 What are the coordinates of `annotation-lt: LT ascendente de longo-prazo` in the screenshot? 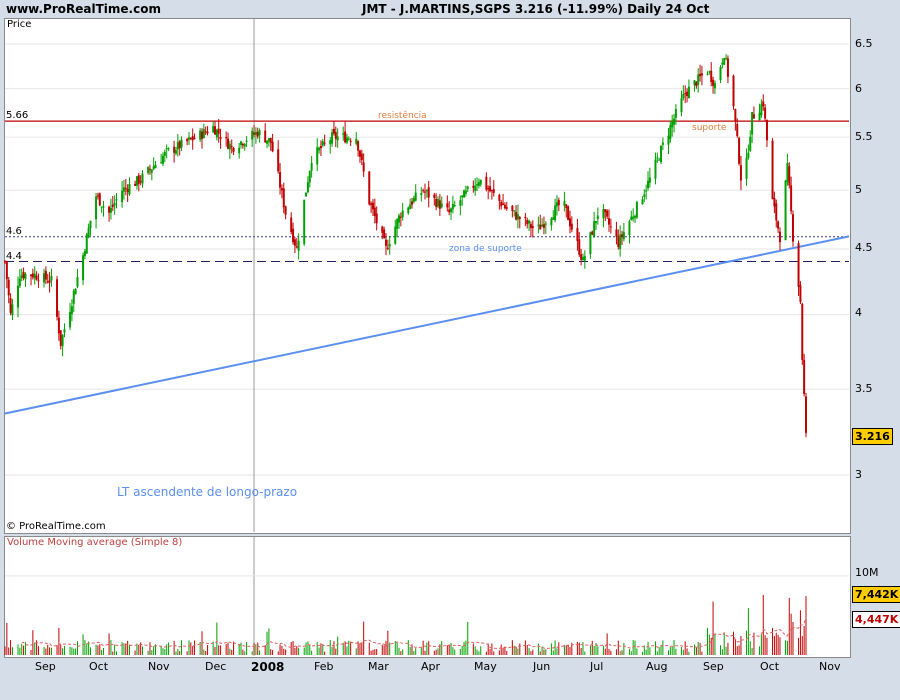 It's located at (207, 492).